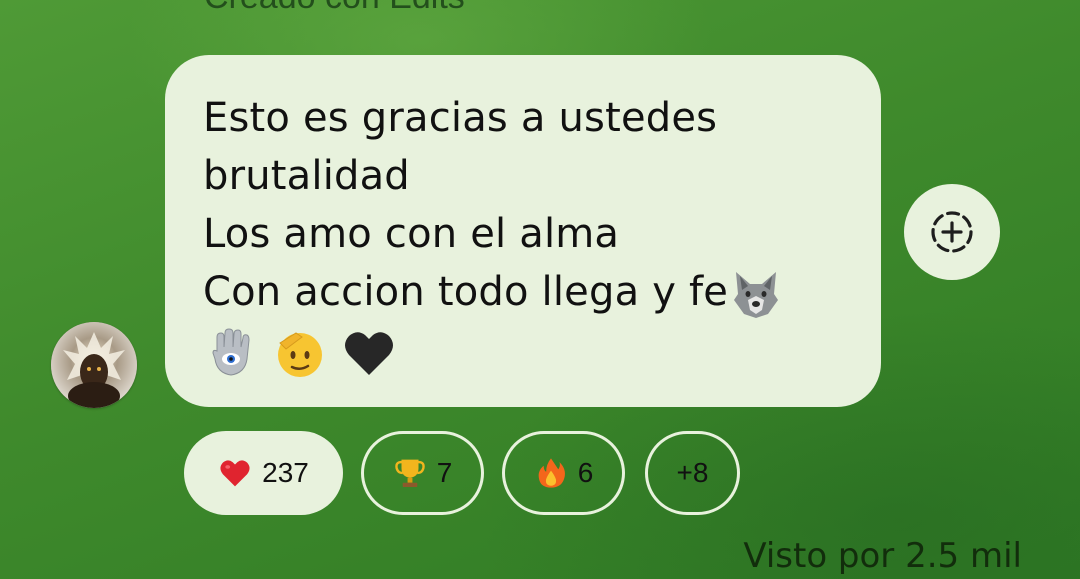  I want to click on avatar-image, so click(94, 365).